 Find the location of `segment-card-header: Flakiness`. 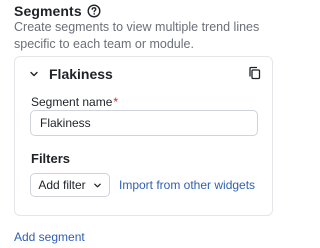

segment-card-header: Flakiness is located at coordinates (71, 74).